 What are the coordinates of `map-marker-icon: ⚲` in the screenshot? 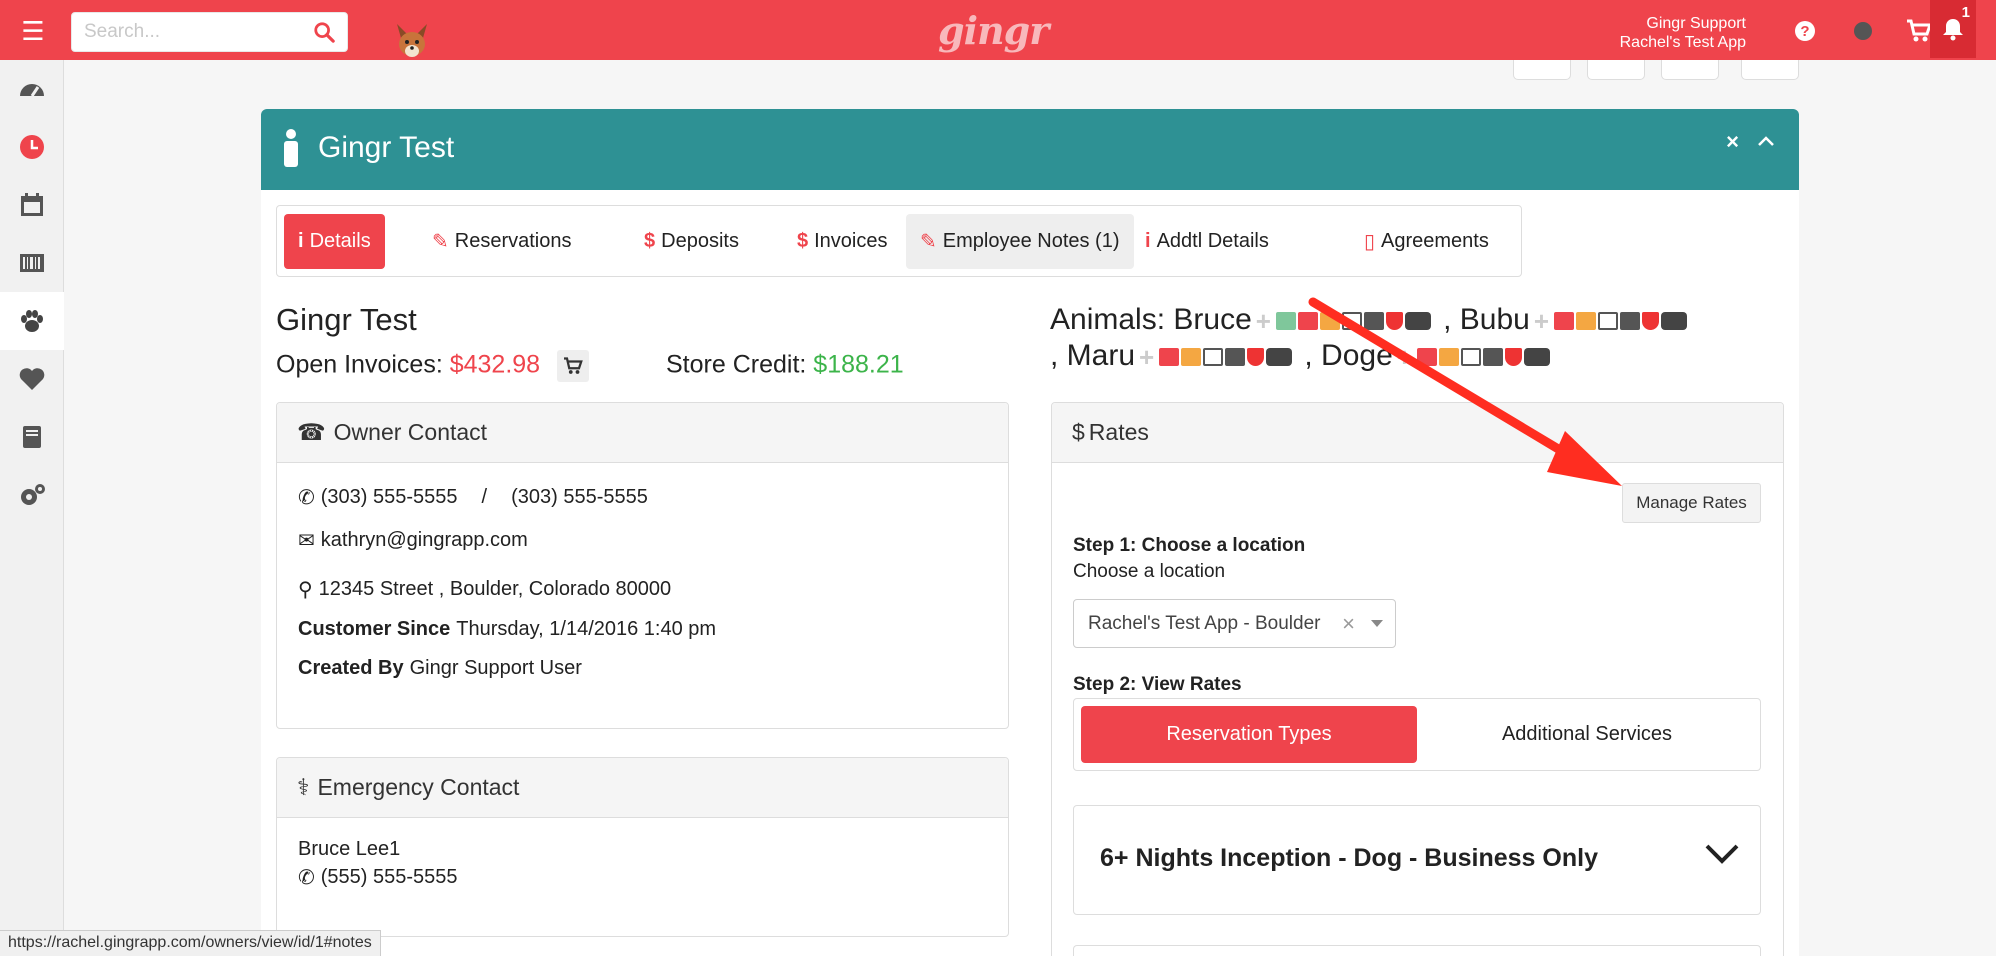 It's located at (305, 590).